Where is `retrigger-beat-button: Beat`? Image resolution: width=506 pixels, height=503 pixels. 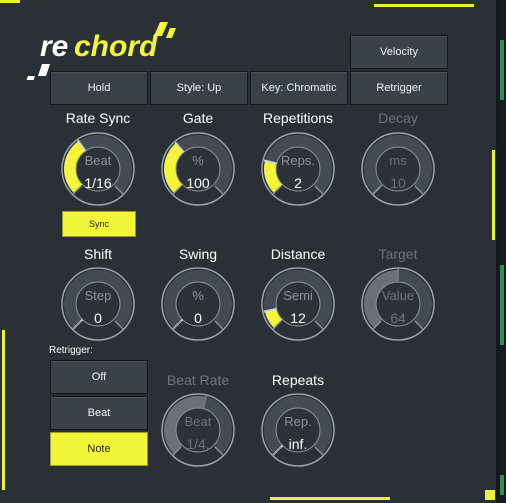
retrigger-beat-button: Beat is located at coordinates (99, 413).